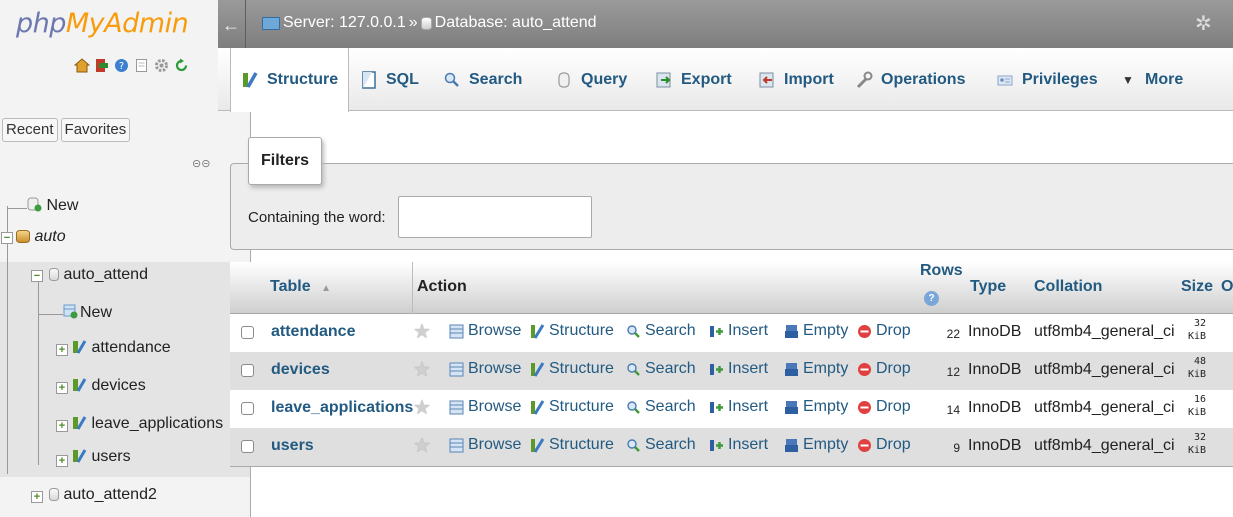  Describe the element at coordinates (30, 130) in the screenshot. I see `recent-button: Recent` at that location.